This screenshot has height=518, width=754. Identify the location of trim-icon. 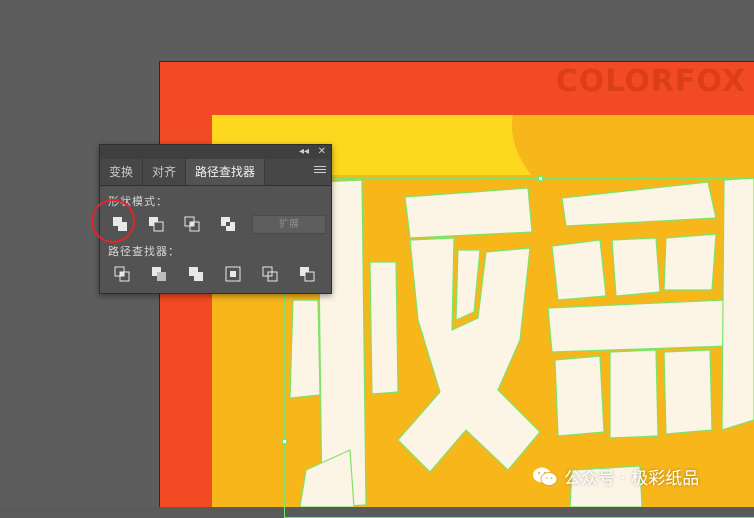
(159, 274).